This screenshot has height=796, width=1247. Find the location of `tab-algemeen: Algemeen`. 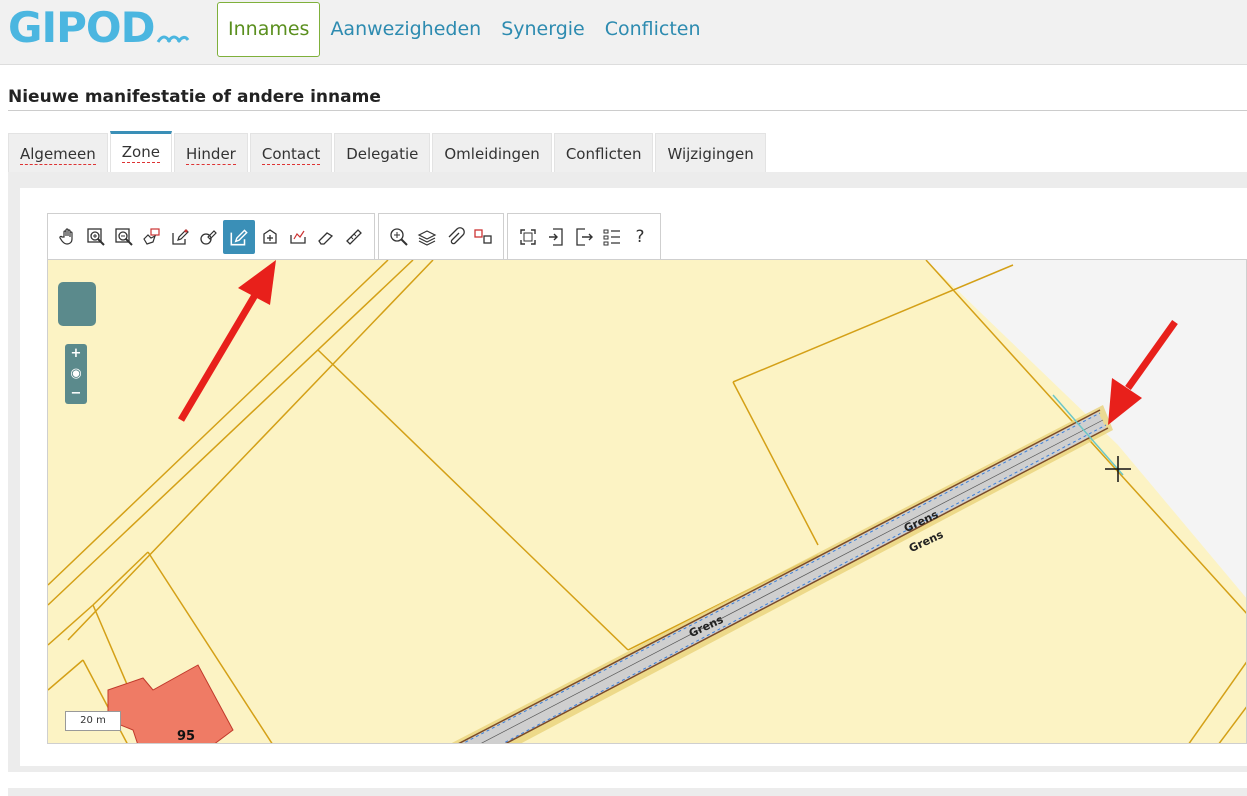

tab-algemeen: Algemeen is located at coordinates (58, 153).